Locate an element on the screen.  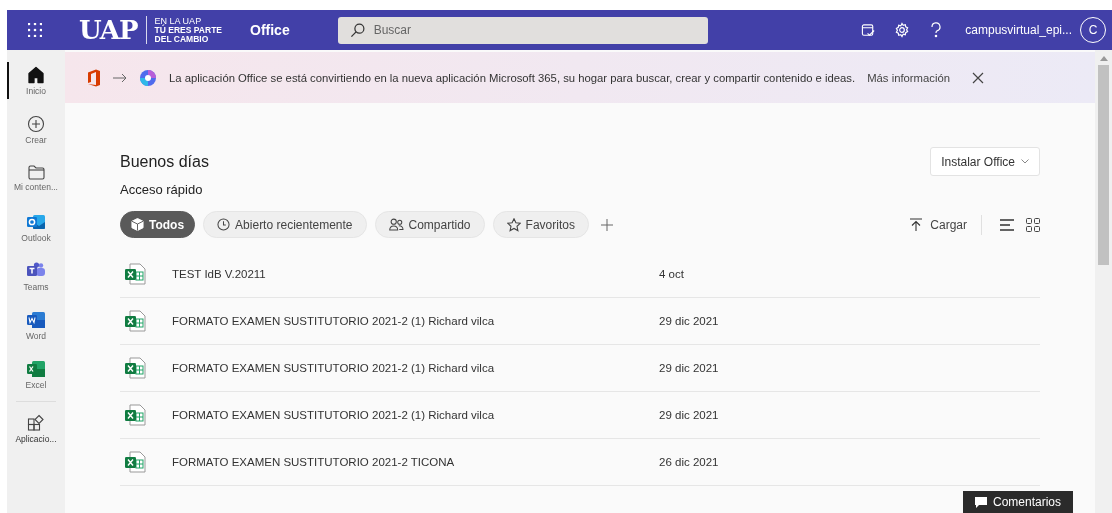
word-icon is located at coordinates (36, 319).